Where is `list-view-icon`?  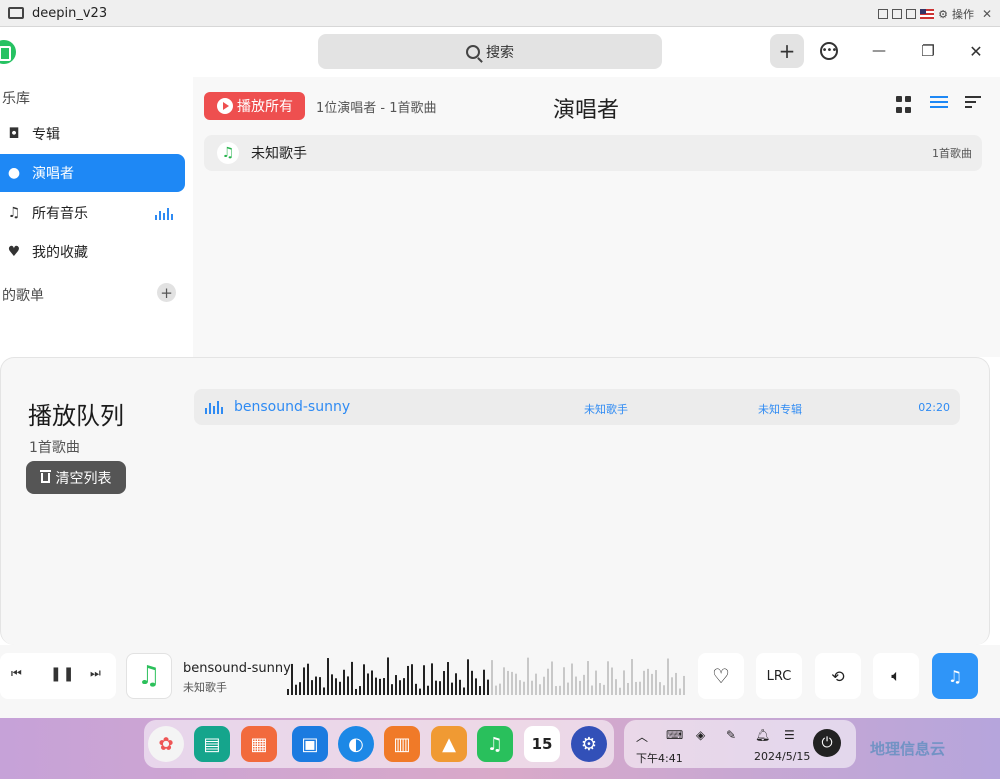 list-view-icon is located at coordinates (939, 105).